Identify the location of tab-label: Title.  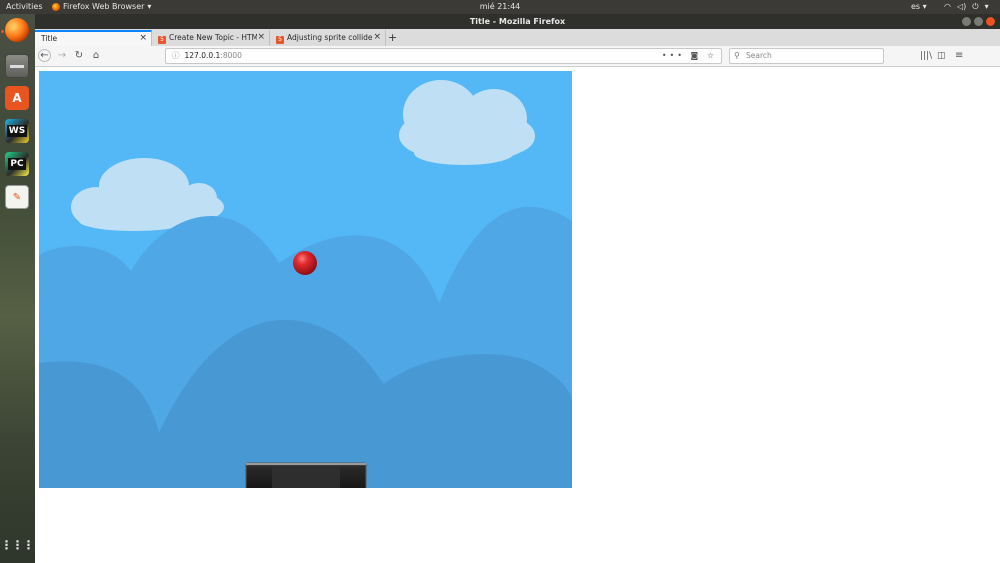
(49, 38).